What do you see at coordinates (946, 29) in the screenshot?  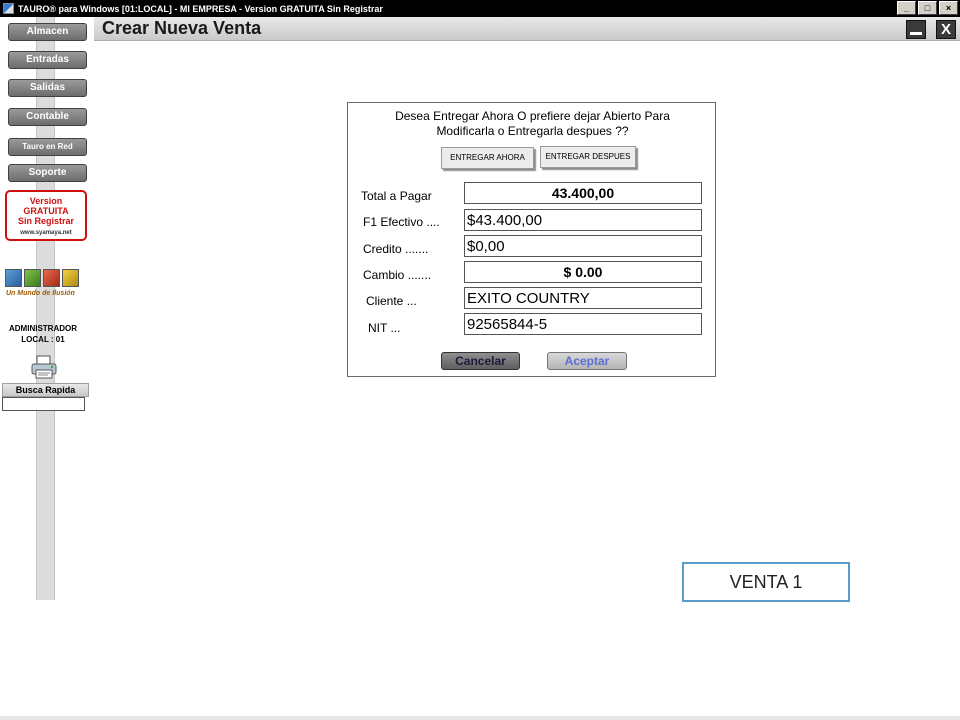 I see `close-panel-button: X` at bounding box center [946, 29].